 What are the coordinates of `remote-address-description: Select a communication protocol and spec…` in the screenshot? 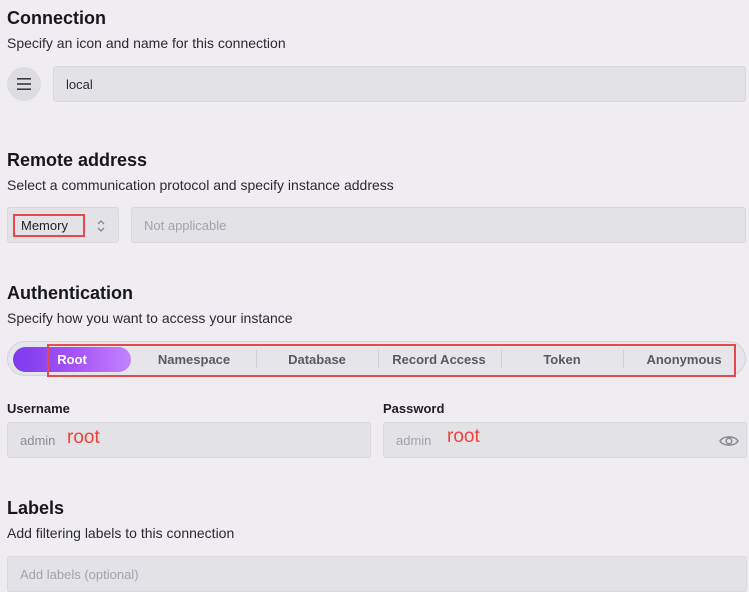 It's located at (200, 185).